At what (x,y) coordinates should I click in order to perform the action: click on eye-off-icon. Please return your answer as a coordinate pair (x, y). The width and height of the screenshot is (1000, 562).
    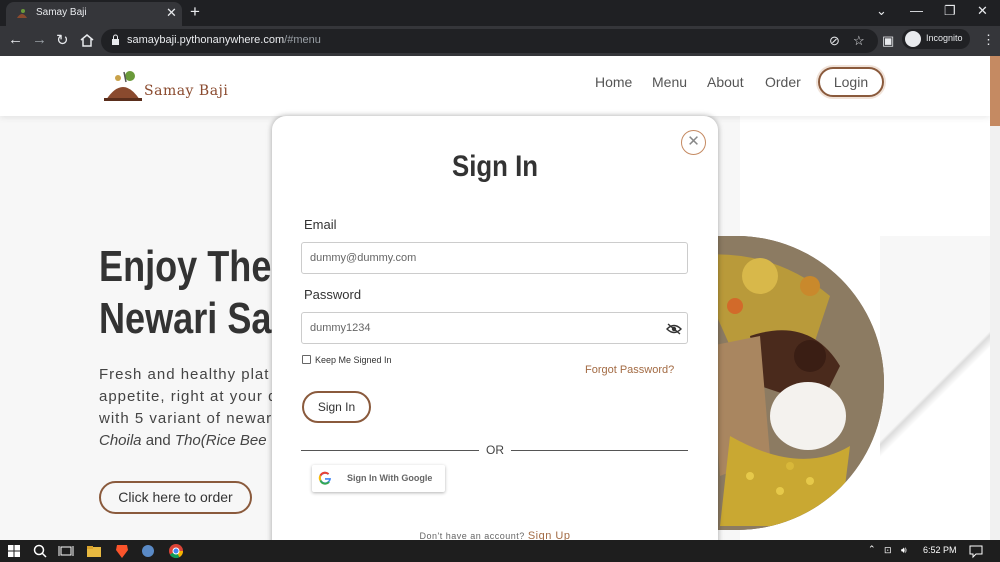
    Looking at the image, I should click on (674, 329).